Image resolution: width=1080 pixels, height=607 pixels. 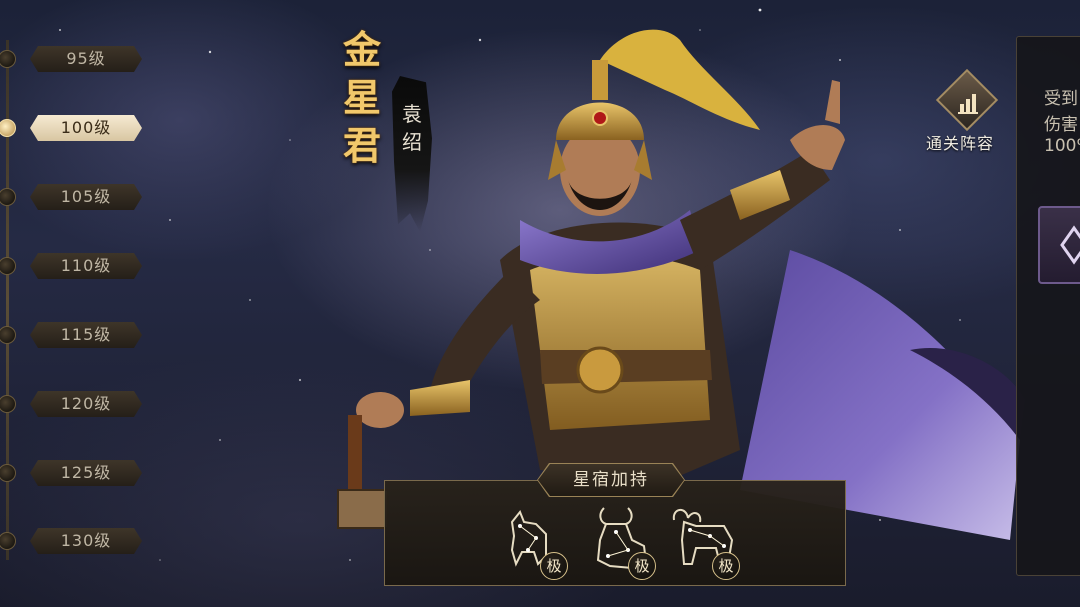 What do you see at coordinates (86, 197) in the screenshot?
I see `level-tab-label: 105级` at bounding box center [86, 197].